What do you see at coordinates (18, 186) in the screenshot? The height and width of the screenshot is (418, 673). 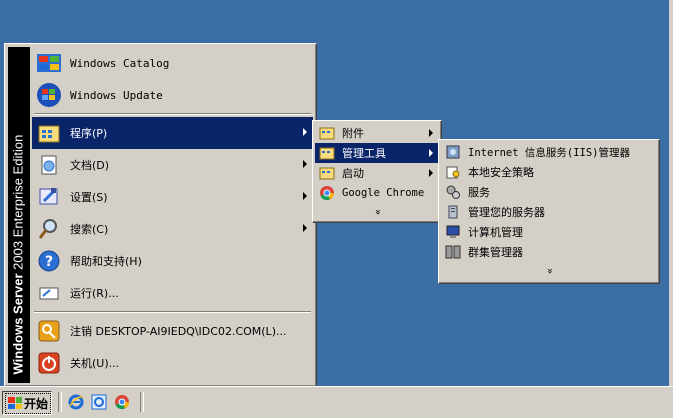 I see `banner-edition: Enterprise Edition` at bounding box center [18, 186].